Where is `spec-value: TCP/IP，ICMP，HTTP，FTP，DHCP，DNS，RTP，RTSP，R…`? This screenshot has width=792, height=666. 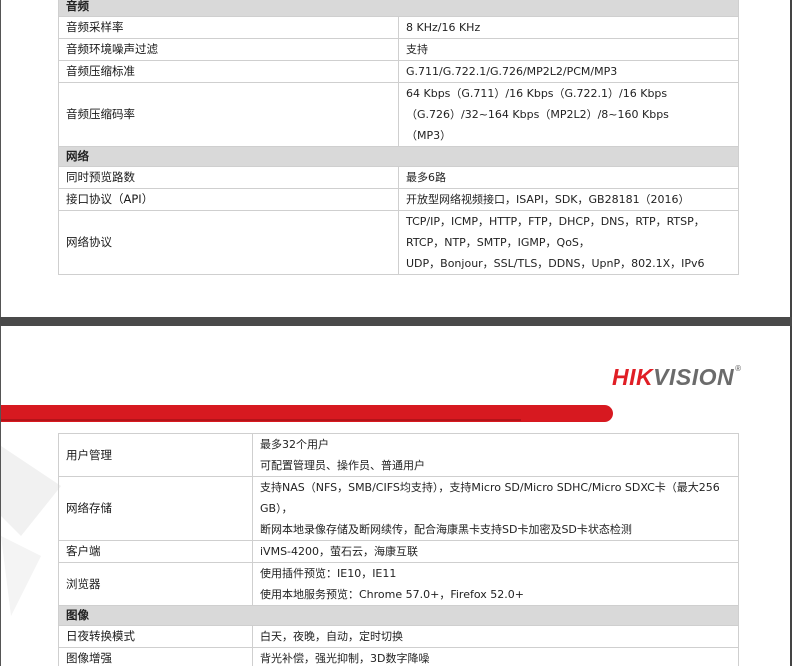
spec-value: TCP/IP，ICMP，HTTP，FTP，DHCP，DNS，RTP，RTSP，R… is located at coordinates (568, 242).